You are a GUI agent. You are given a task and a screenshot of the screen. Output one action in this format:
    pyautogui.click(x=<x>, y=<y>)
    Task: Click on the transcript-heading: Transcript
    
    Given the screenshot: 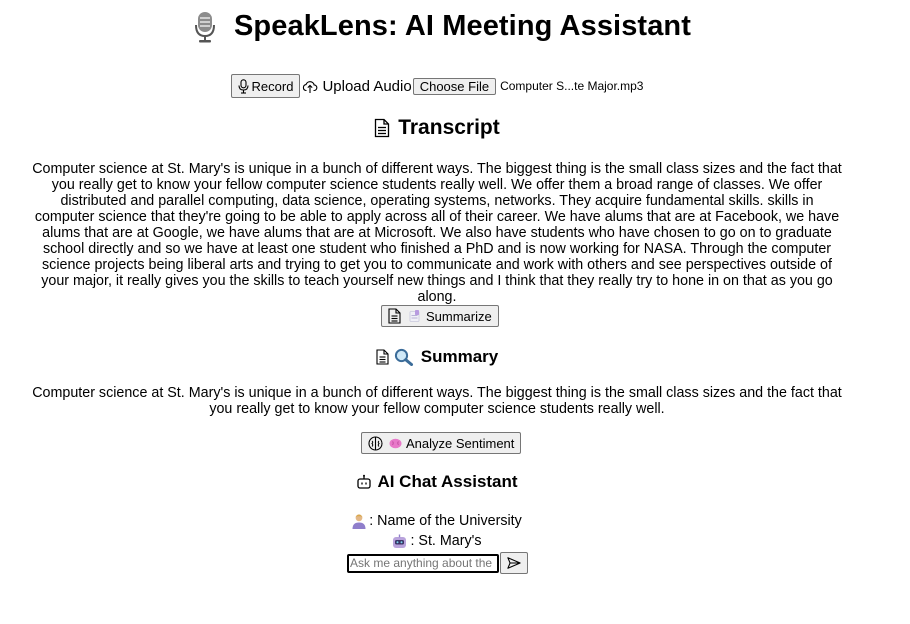 What is the action you would take?
    pyautogui.click(x=437, y=128)
    